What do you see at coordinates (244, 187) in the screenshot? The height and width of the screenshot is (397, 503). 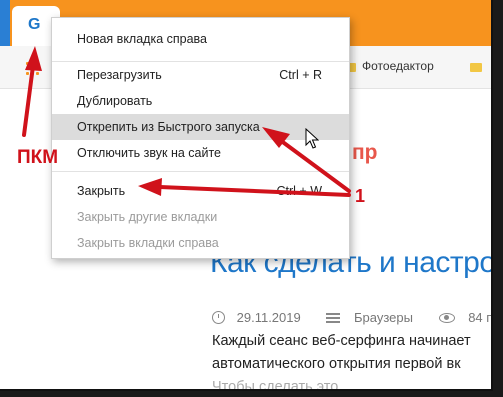 I see `arrow-to-close` at bounding box center [244, 187].